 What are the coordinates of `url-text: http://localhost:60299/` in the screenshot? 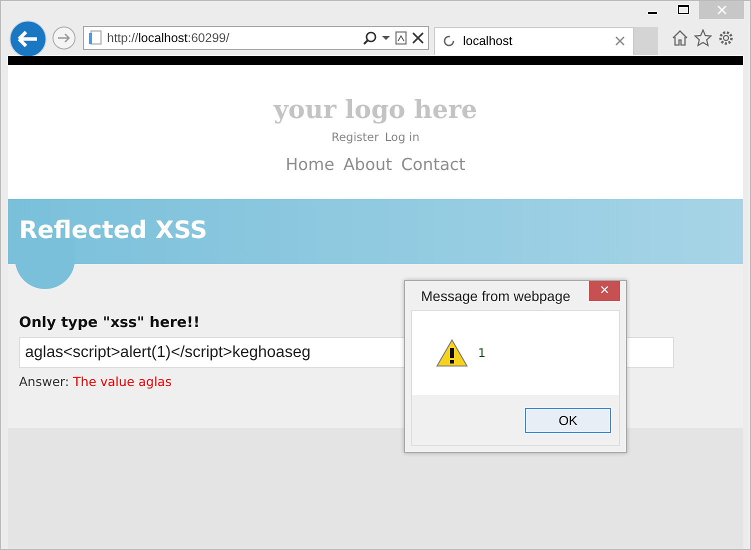 It's located at (168, 37).